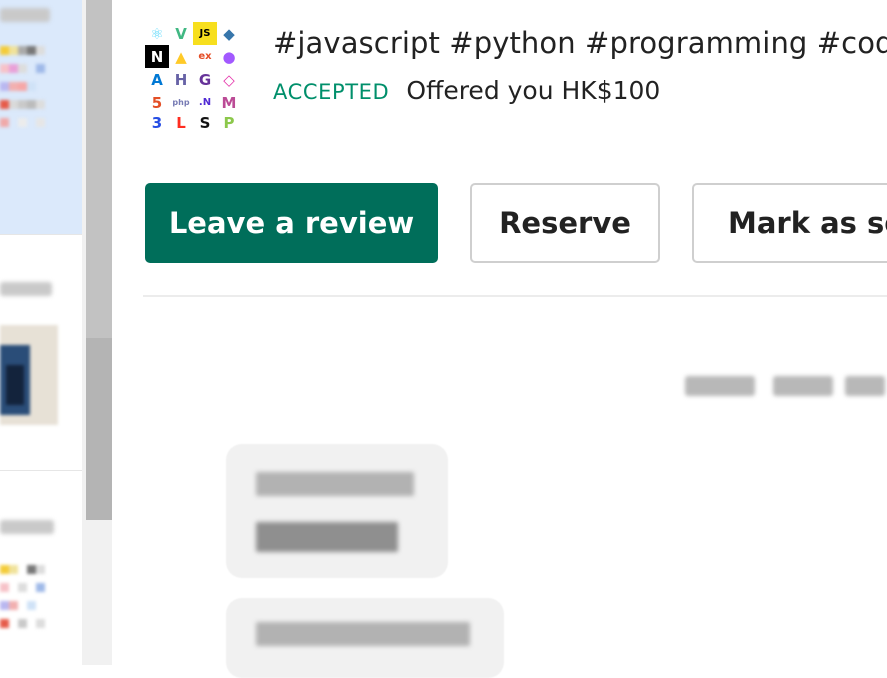  I want to click on gatsby-icon: G, so click(205, 79).